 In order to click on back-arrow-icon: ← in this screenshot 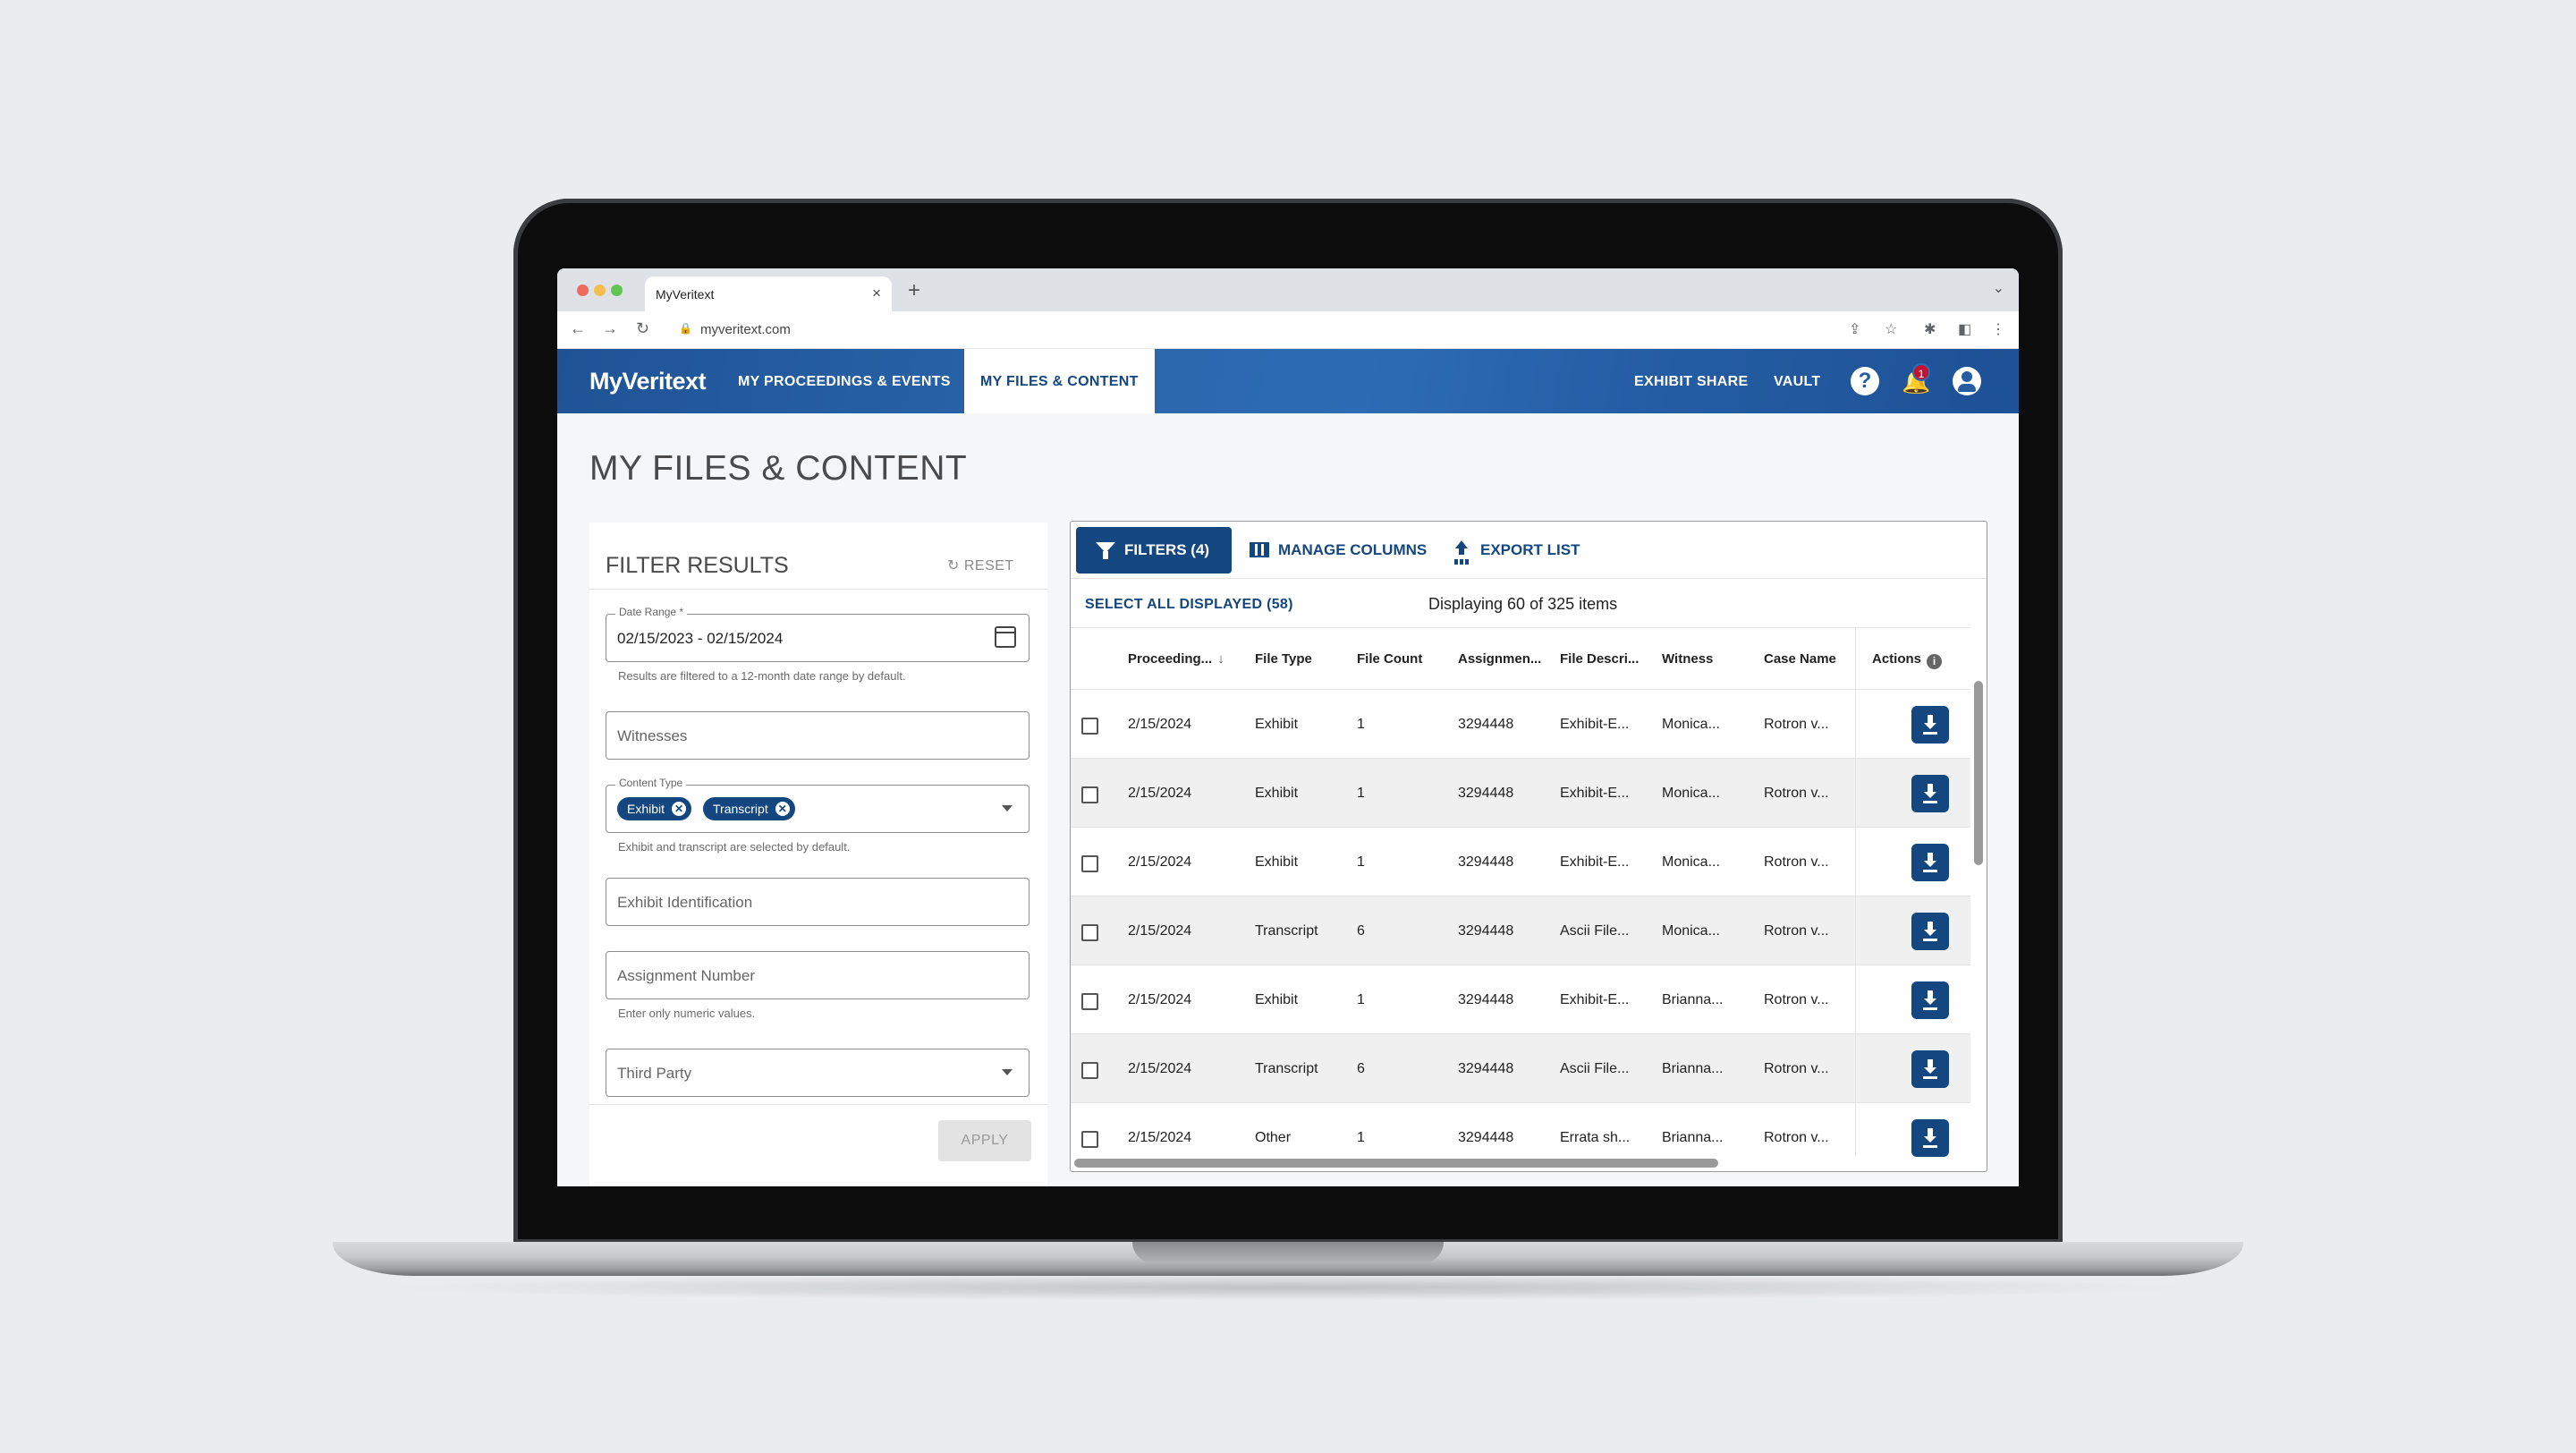, I will do `click(578, 328)`.